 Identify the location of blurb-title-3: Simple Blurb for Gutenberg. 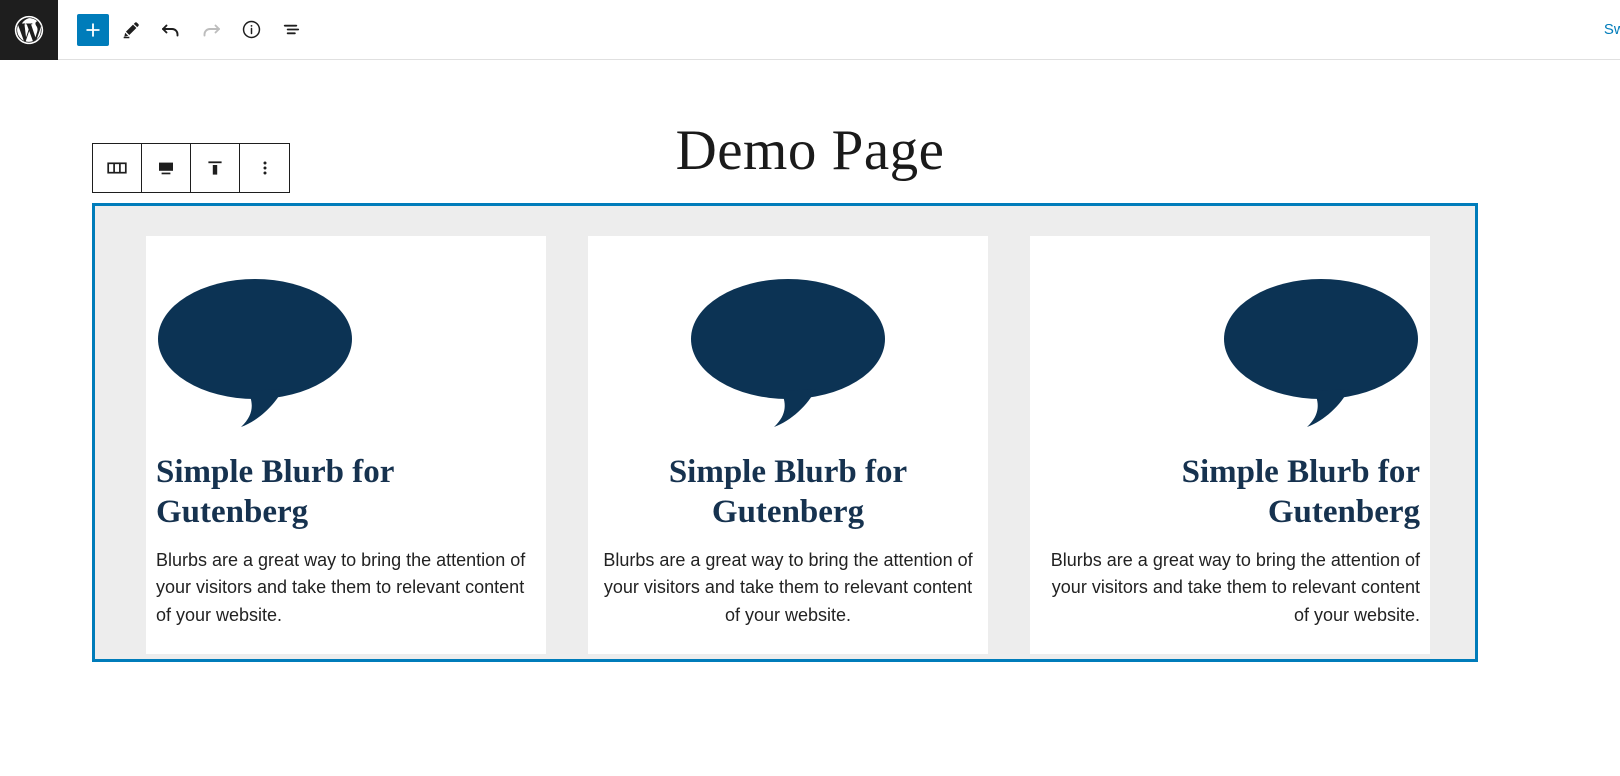
(1230, 492).